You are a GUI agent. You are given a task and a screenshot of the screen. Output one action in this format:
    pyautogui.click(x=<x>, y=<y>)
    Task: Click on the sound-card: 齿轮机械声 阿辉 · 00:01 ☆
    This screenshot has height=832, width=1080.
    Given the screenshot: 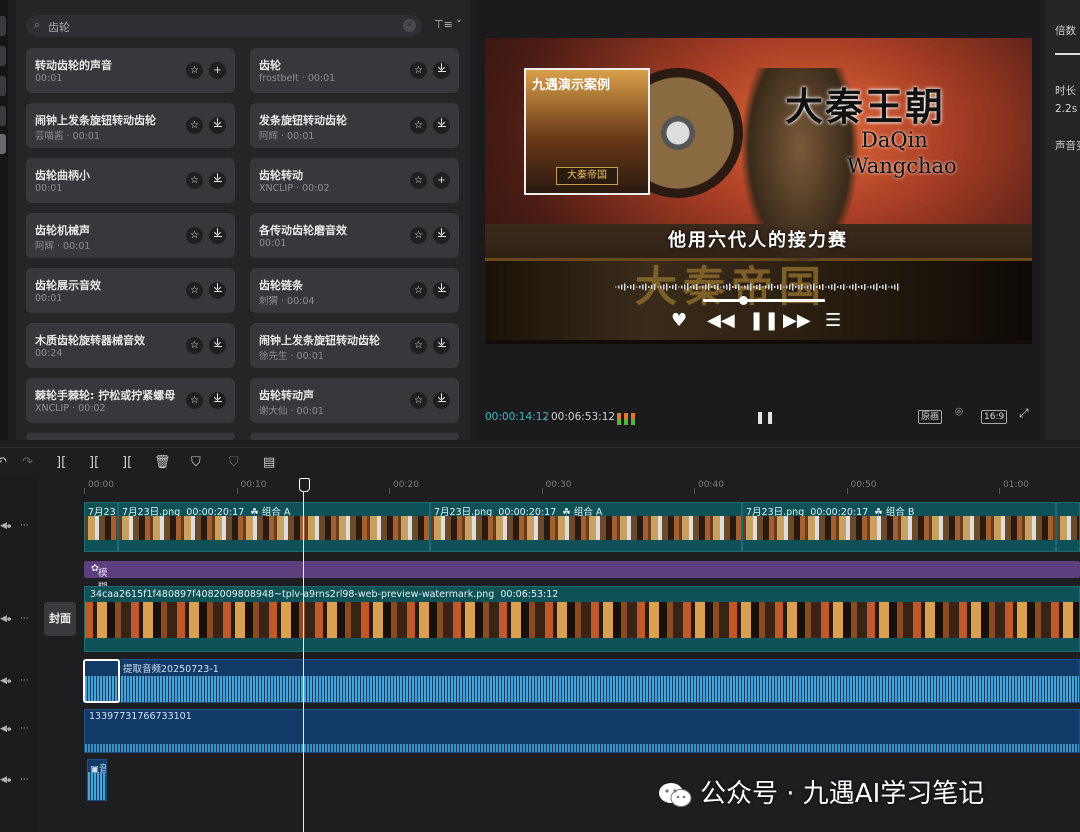 What is the action you would take?
    pyautogui.click(x=130, y=235)
    